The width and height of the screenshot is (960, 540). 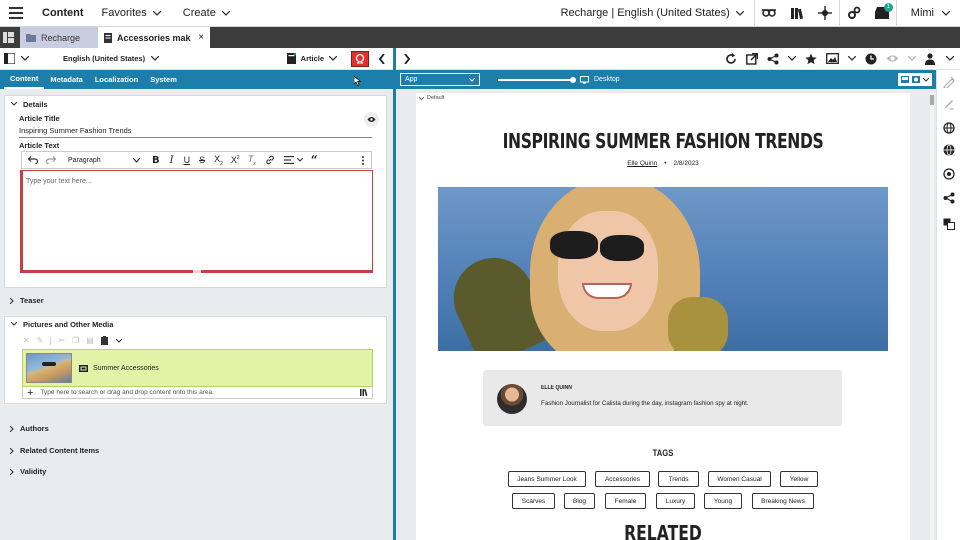 I want to click on tab-recharge: Recharge, so click(x=59, y=37).